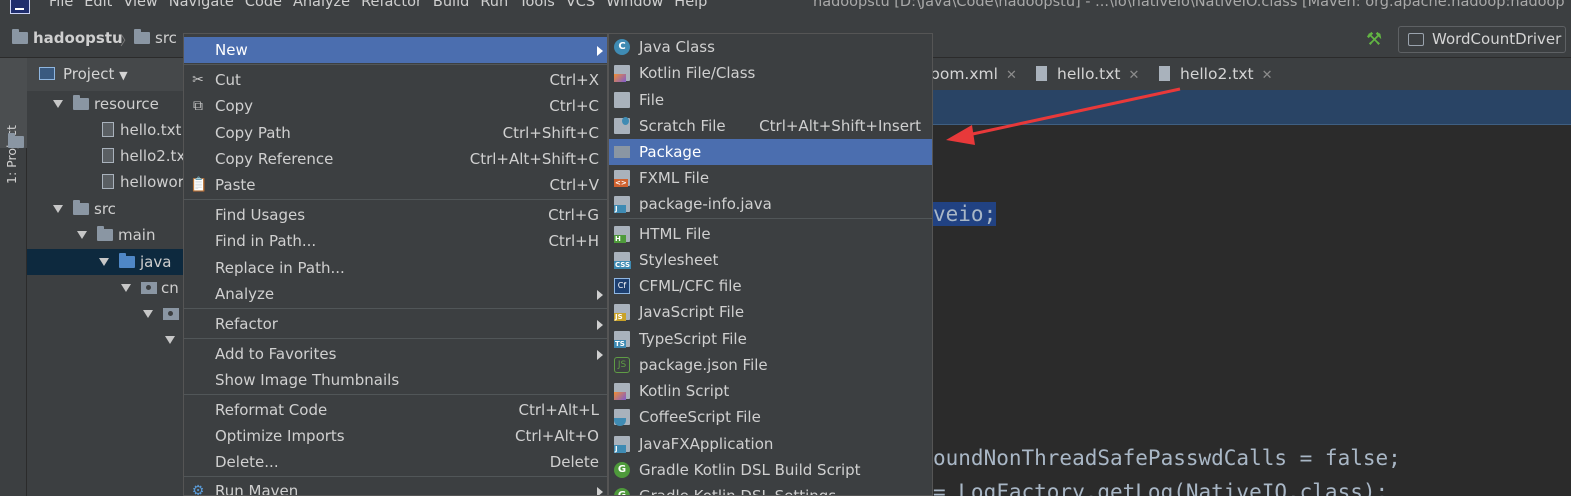 The width and height of the screenshot is (1571, 496). I want to click on menu-file: File, so click(65, 5).